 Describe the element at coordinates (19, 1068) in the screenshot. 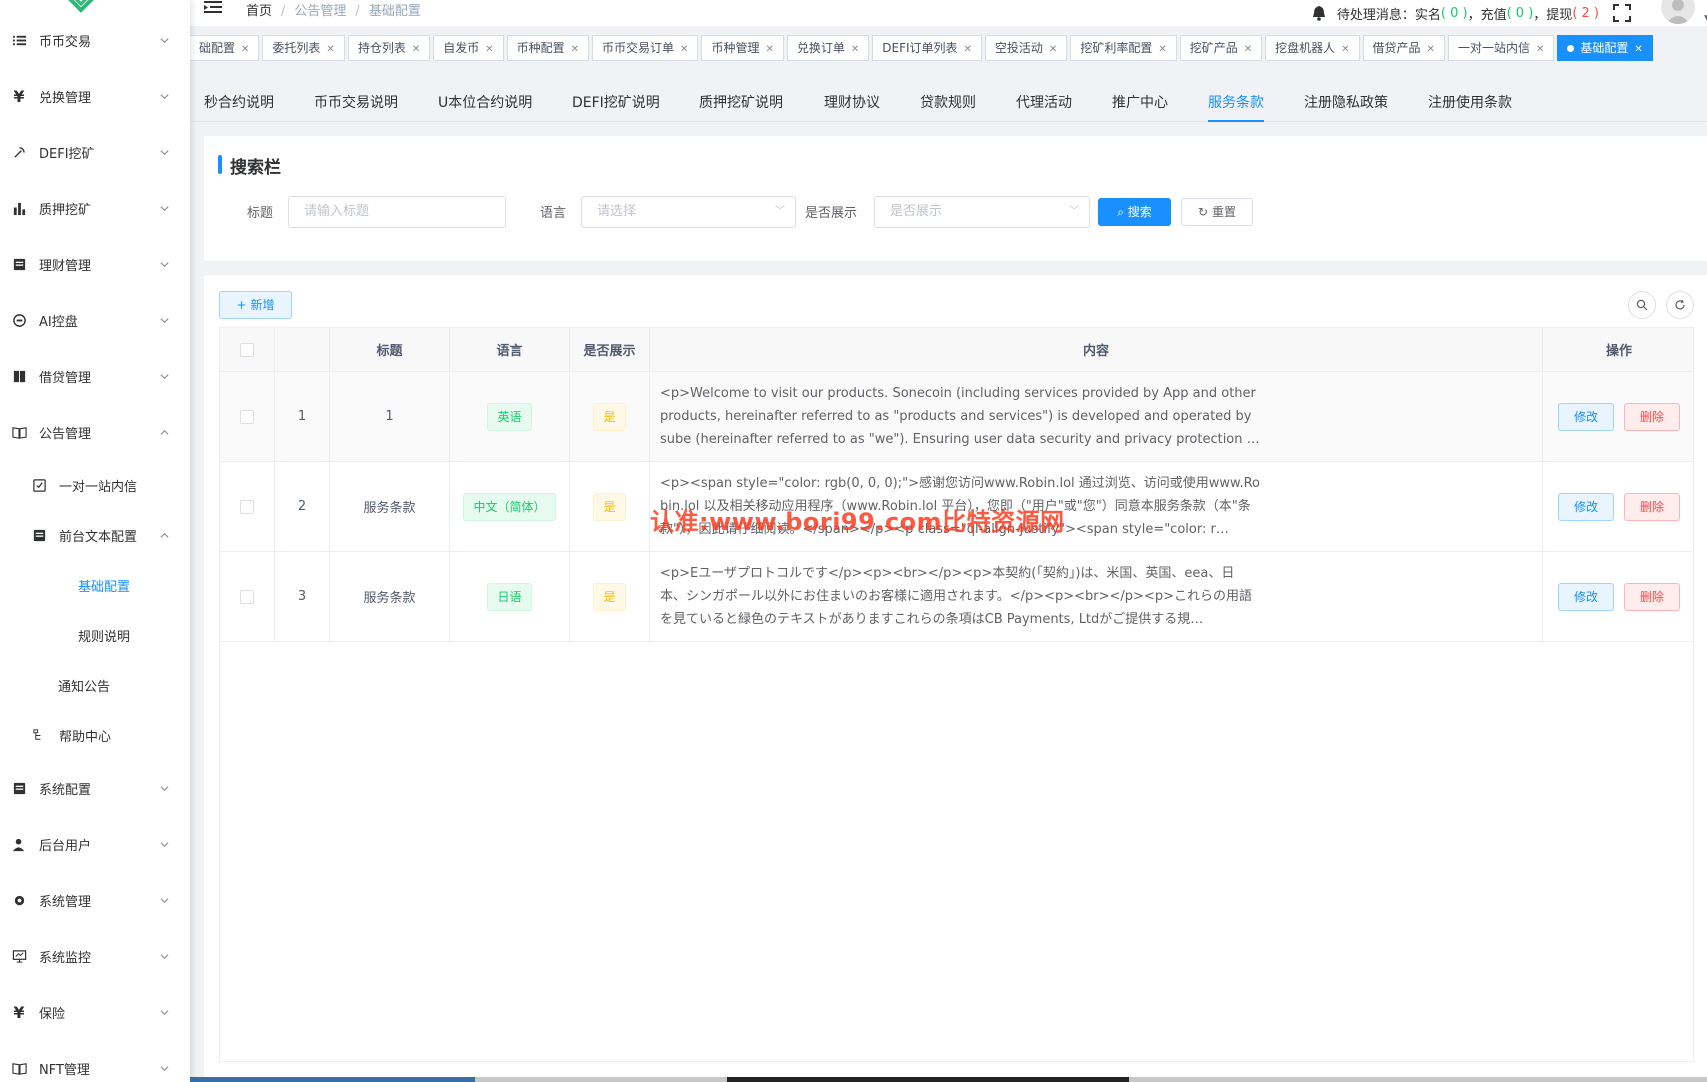

I see `book-icon` at that location.